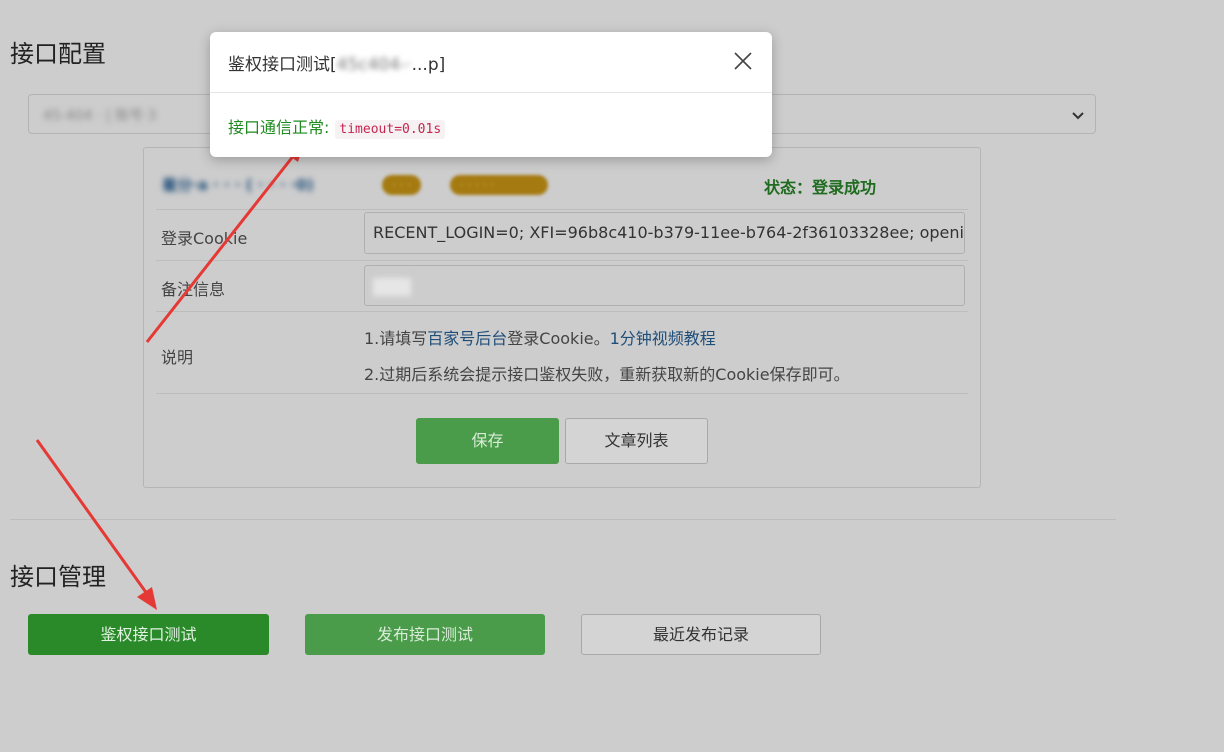 The image size is (1224, 752). What do you see at coordinates (282, 65) in the screenshot?
I see `modal-title-text: 鉴权接口测试[` at bounding box center [282, 65].